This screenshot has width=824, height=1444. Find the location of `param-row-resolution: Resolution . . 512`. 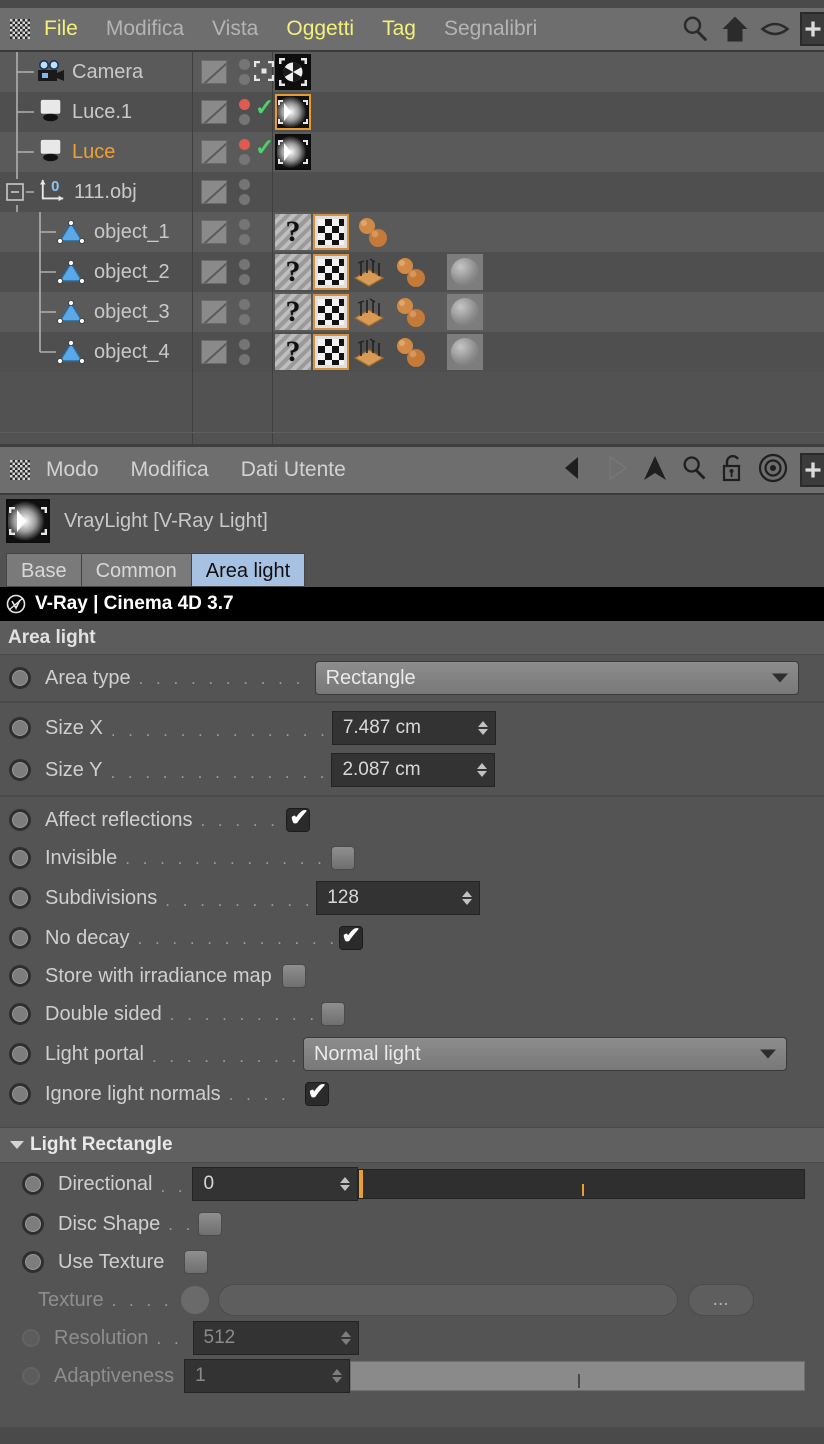

param-row-resolution: Resolution . . 512 is located at coordinates (412, 1338).